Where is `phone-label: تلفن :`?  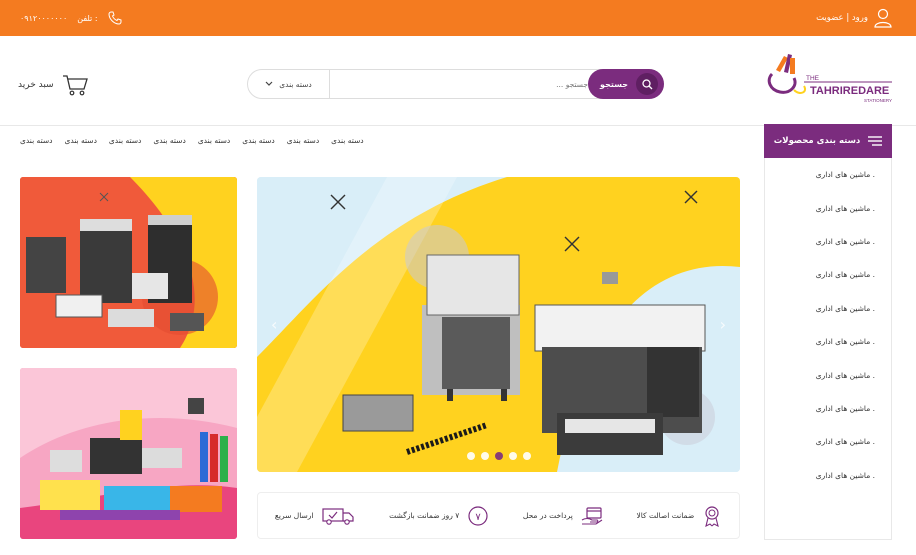 phone-label: تلفن : is located at coordinates (87, 18).